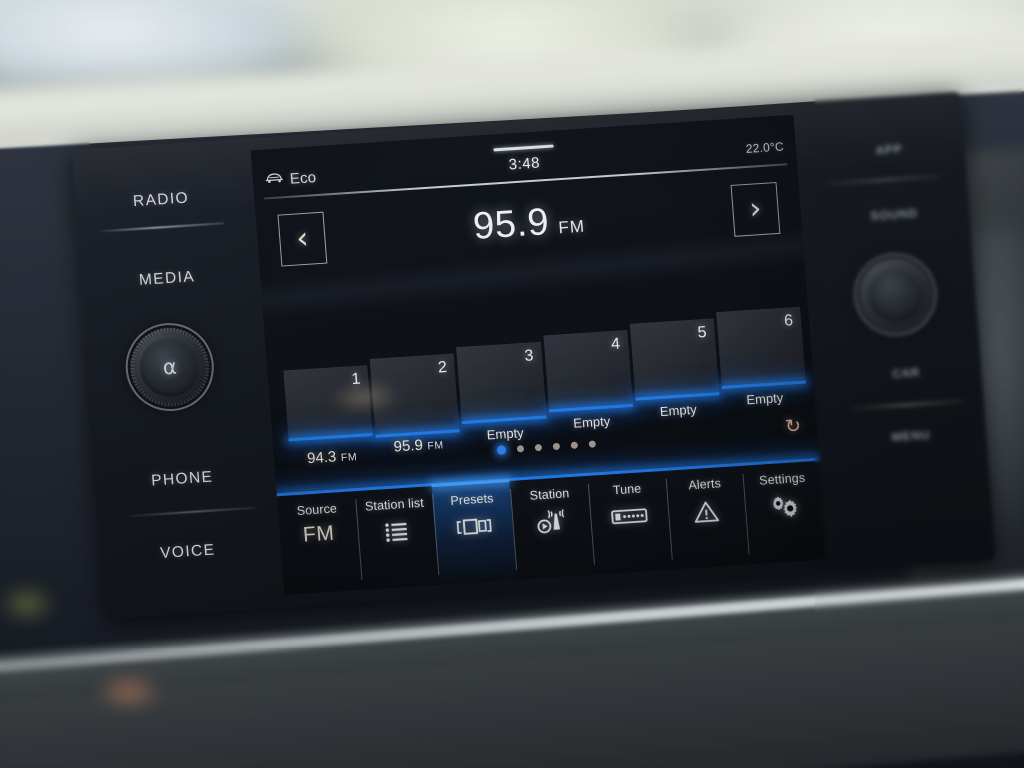 This screenshot has height=768, width=1024. What do you see at coordinates (571, 227) in the screenshot?
I see `station-band: FM` at bounding box center [571, 227].